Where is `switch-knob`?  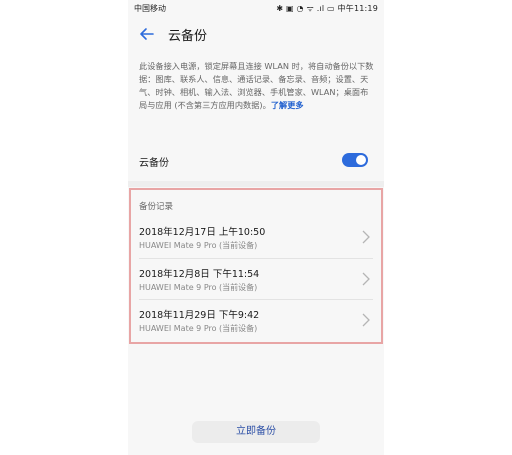 switch-knob is located at coordinates (361, 160).